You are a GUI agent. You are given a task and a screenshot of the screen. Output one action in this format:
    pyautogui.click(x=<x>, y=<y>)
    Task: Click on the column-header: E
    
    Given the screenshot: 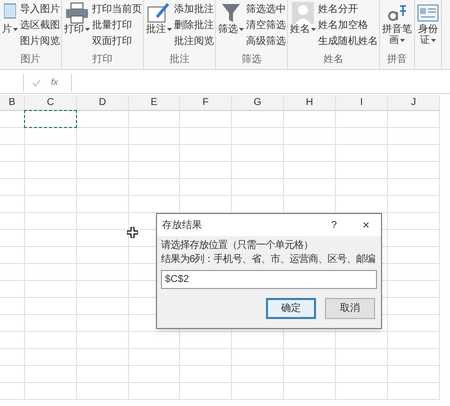 What is the action you would take?
    pyautogui.click(x=154, y=103)
    